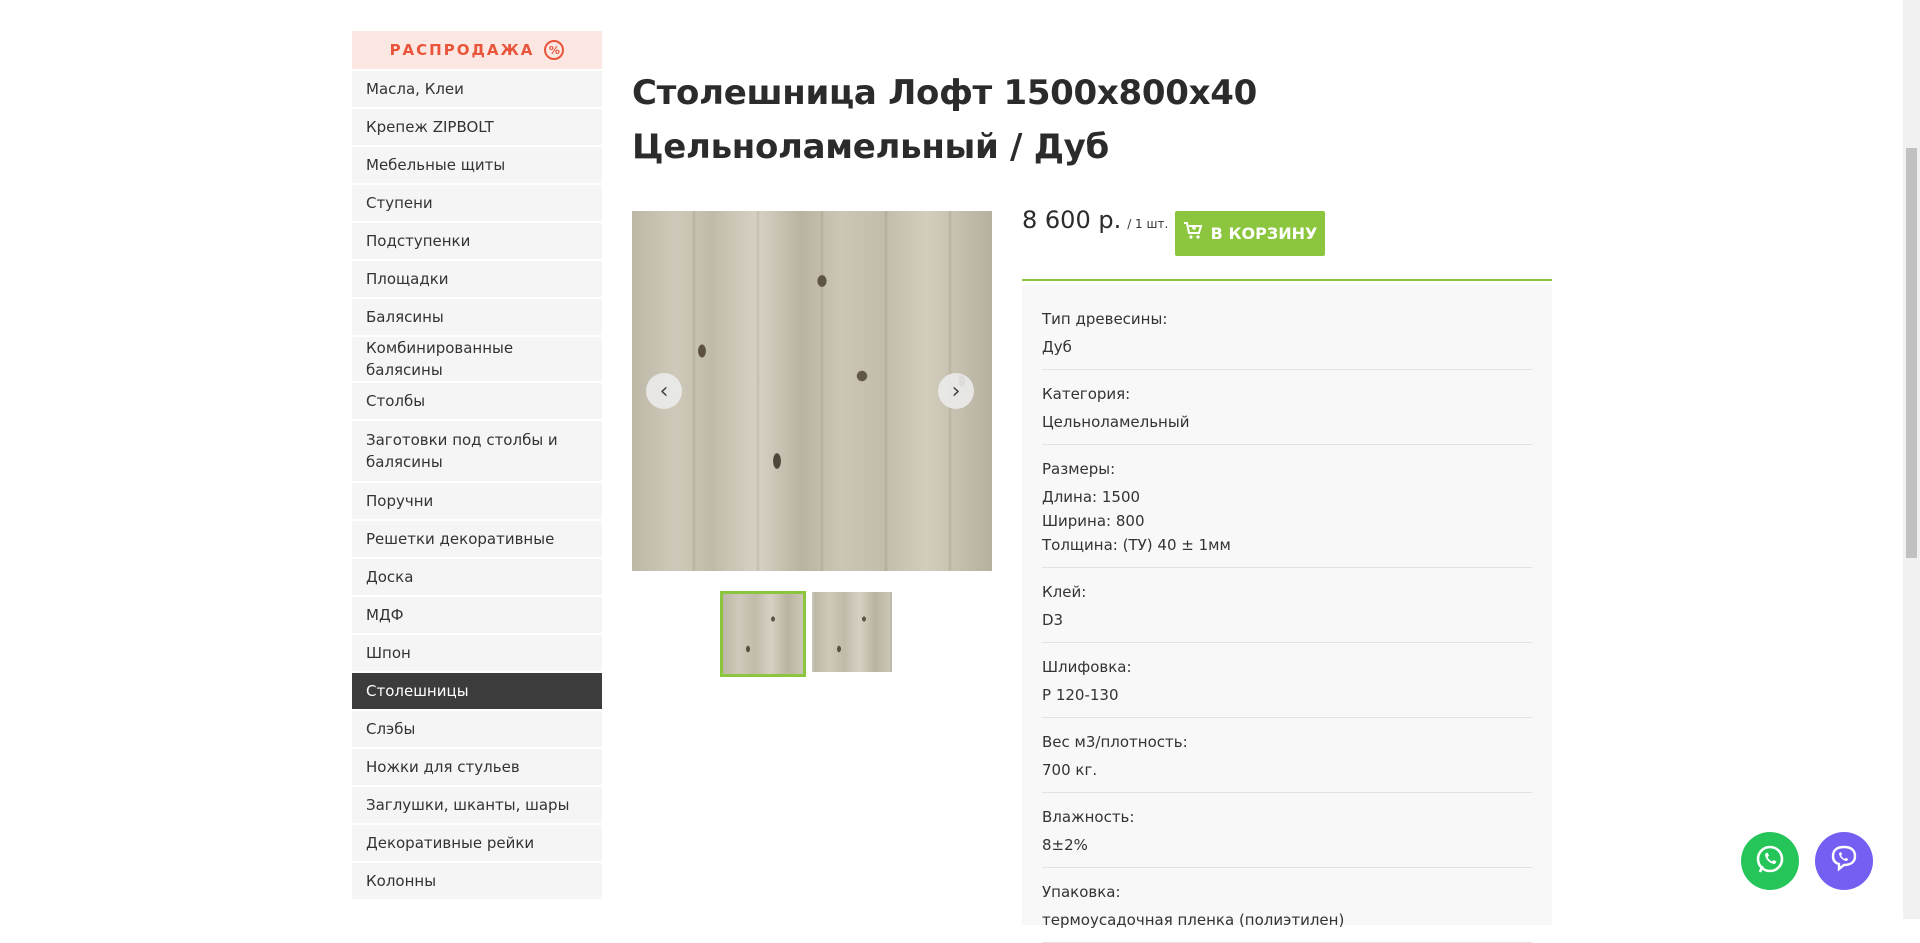  I want to click on sidebar-item-veneer: Шпон, so click(477, 654).